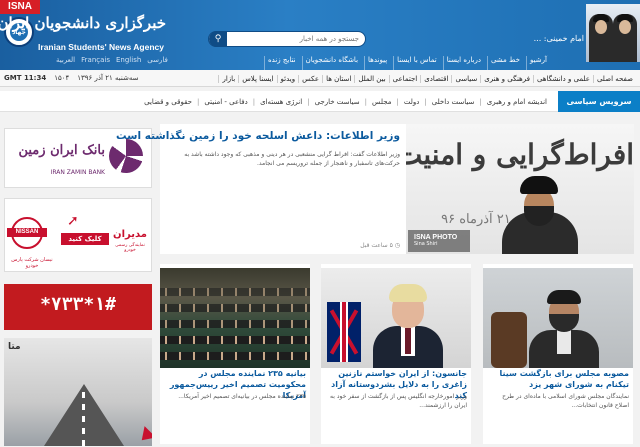 Image resolution: width=640 pixels, height=447 pixels. What do you see at coordinates (281, 63) in the screenshot?
I see `top-link-live-results: نتایج زنده` at bounding box center [281, 63].